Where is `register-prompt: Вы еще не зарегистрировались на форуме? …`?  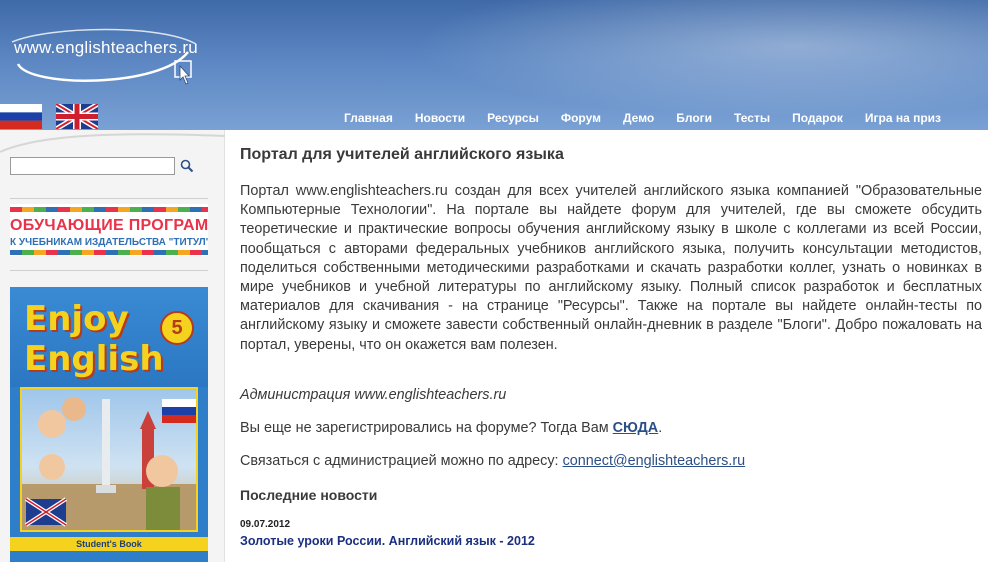
register-prompt: Вы еще не зарегистрировались на форуме? … is located at coordinates (451, 428).